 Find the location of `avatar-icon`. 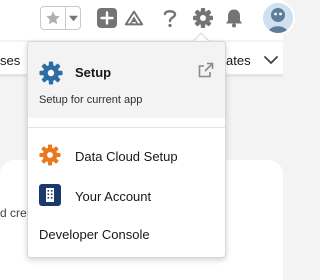

avatar-icon is located at coordinates (278, 18).